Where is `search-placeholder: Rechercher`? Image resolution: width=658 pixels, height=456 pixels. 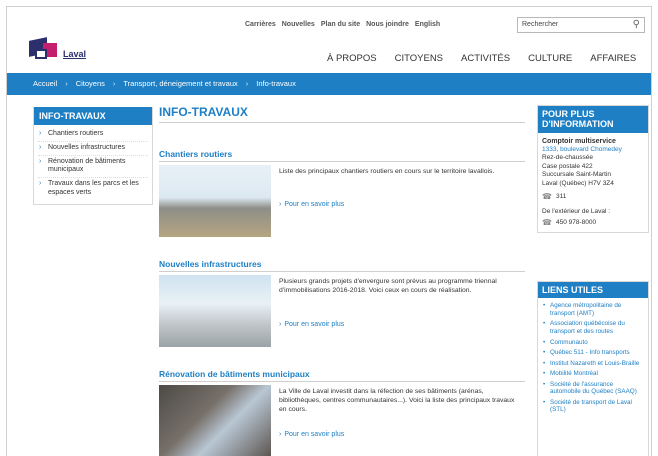
search-placeholder: Rechercher is located at coordinates (540, 24).